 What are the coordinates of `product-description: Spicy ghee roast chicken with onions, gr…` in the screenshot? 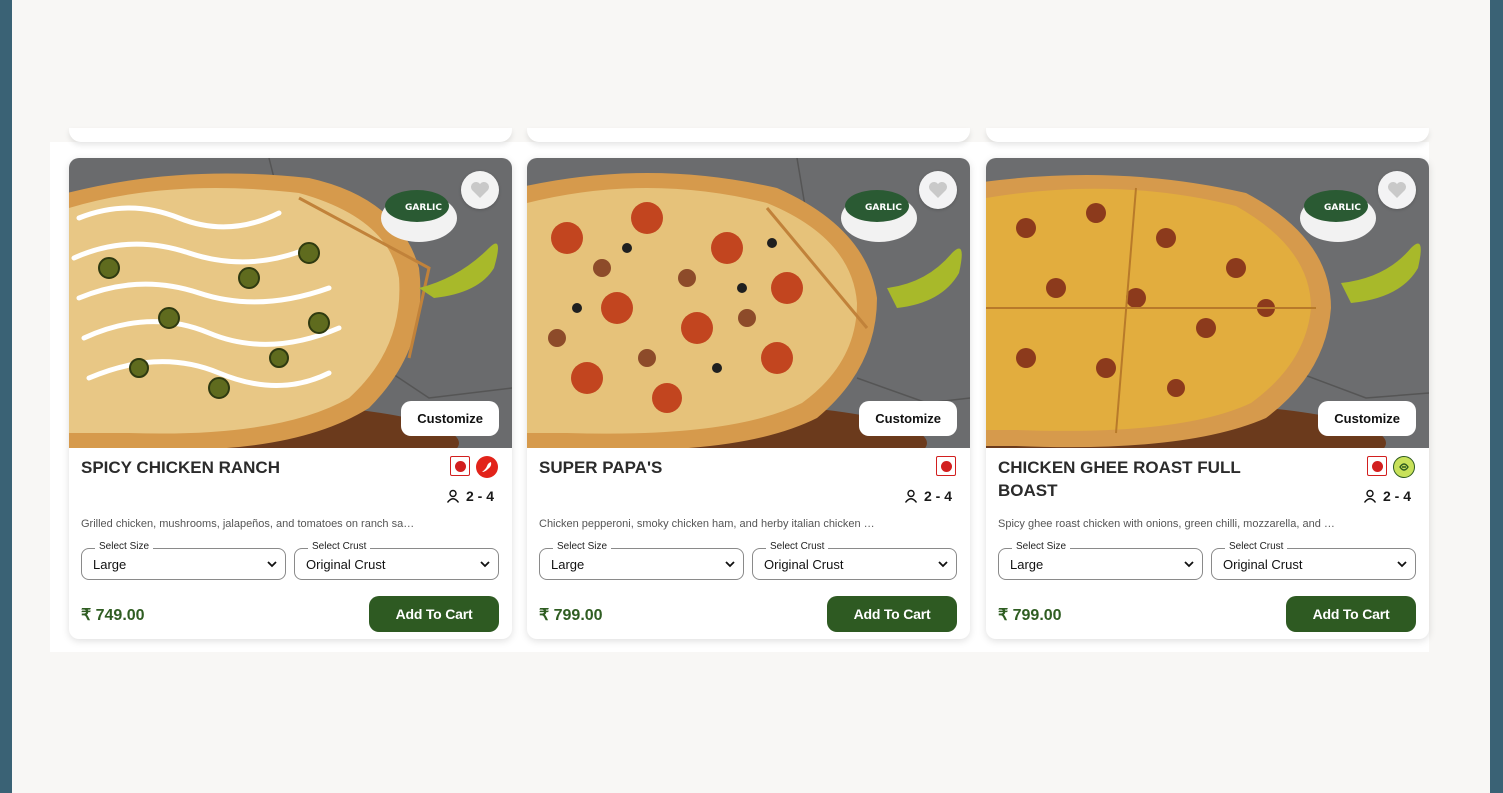 It's located at (1167, 524).